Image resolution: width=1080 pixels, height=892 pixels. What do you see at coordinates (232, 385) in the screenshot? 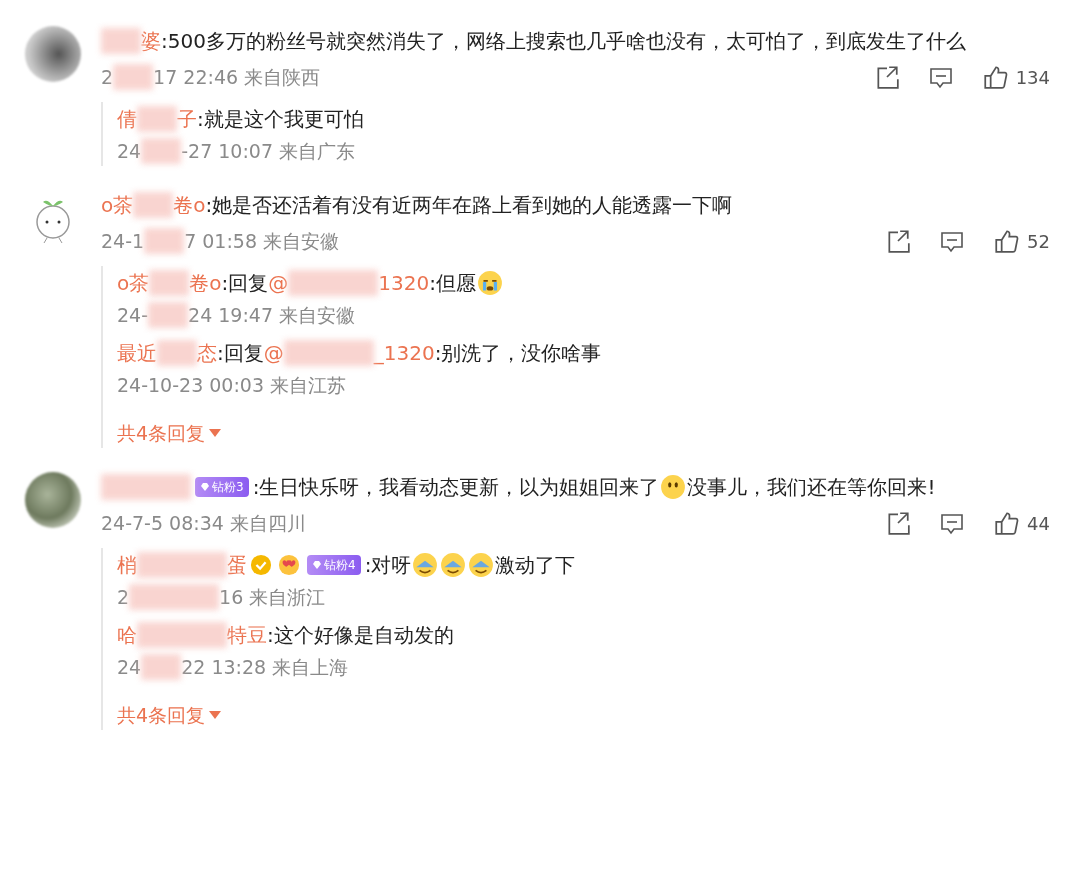
I see `comment-time: 24-10-23 00:03 来自江苏` at bounding box center [232, 385].